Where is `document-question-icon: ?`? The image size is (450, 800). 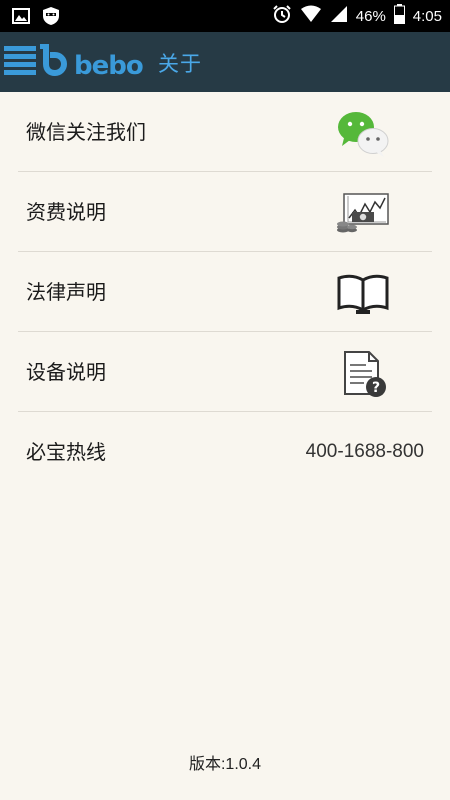
document-question-icon: ? is located at coordinates (363, 374).